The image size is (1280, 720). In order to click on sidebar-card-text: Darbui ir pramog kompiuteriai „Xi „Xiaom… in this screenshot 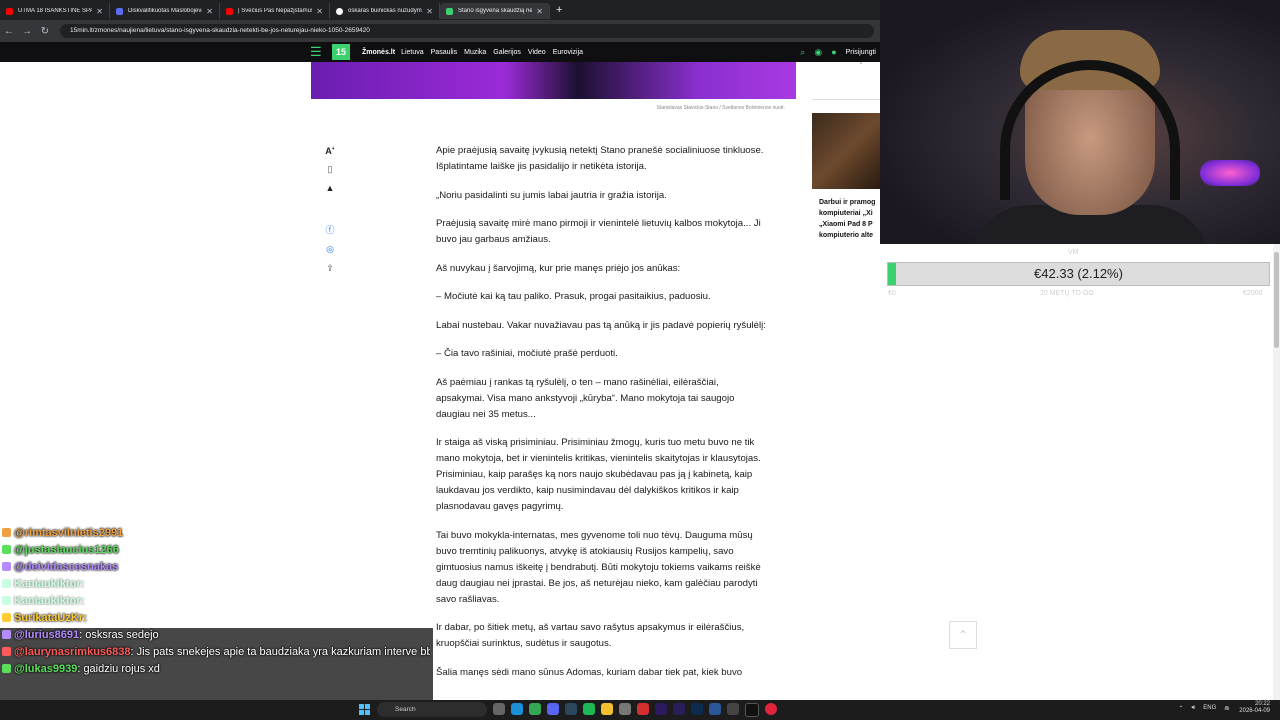, I will do `click(849, 219)`.